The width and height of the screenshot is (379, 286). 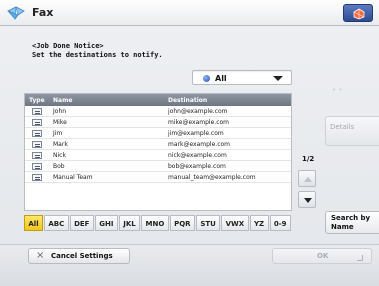 I want to click on alphabet-key-jkl: JKL, so click(x=129, y=223).